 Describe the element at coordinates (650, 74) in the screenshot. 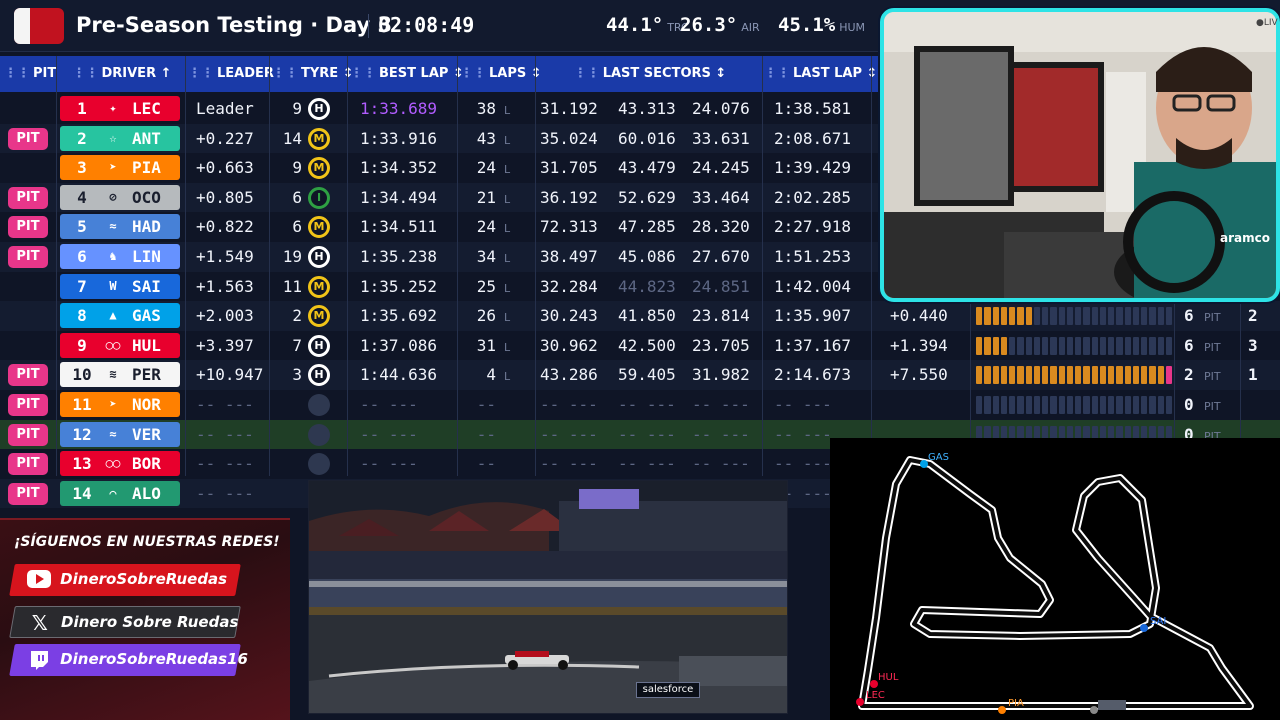

I see `column-header-last-sectors: ⋮⋮ LAST SECTORS ↕` at that location.